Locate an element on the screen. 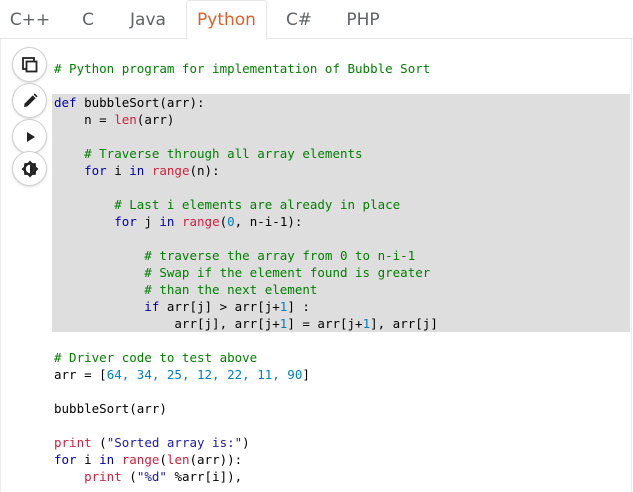 This screenshot has height=492, width=633. code-comment: # than the next element is located at coordinates (186, 289).